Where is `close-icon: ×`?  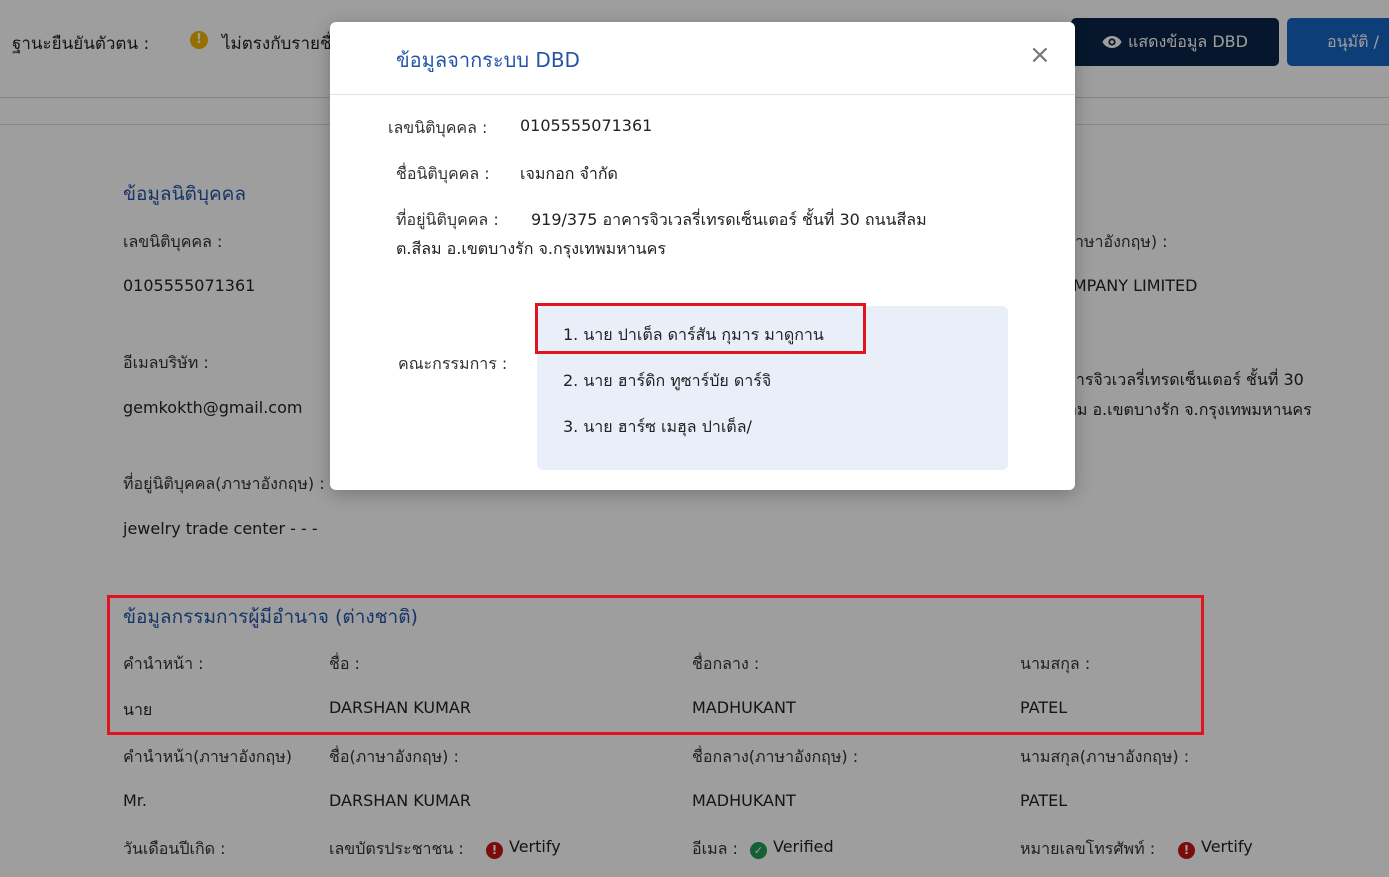 close-icon: × is located at coordinates (1040, 55).